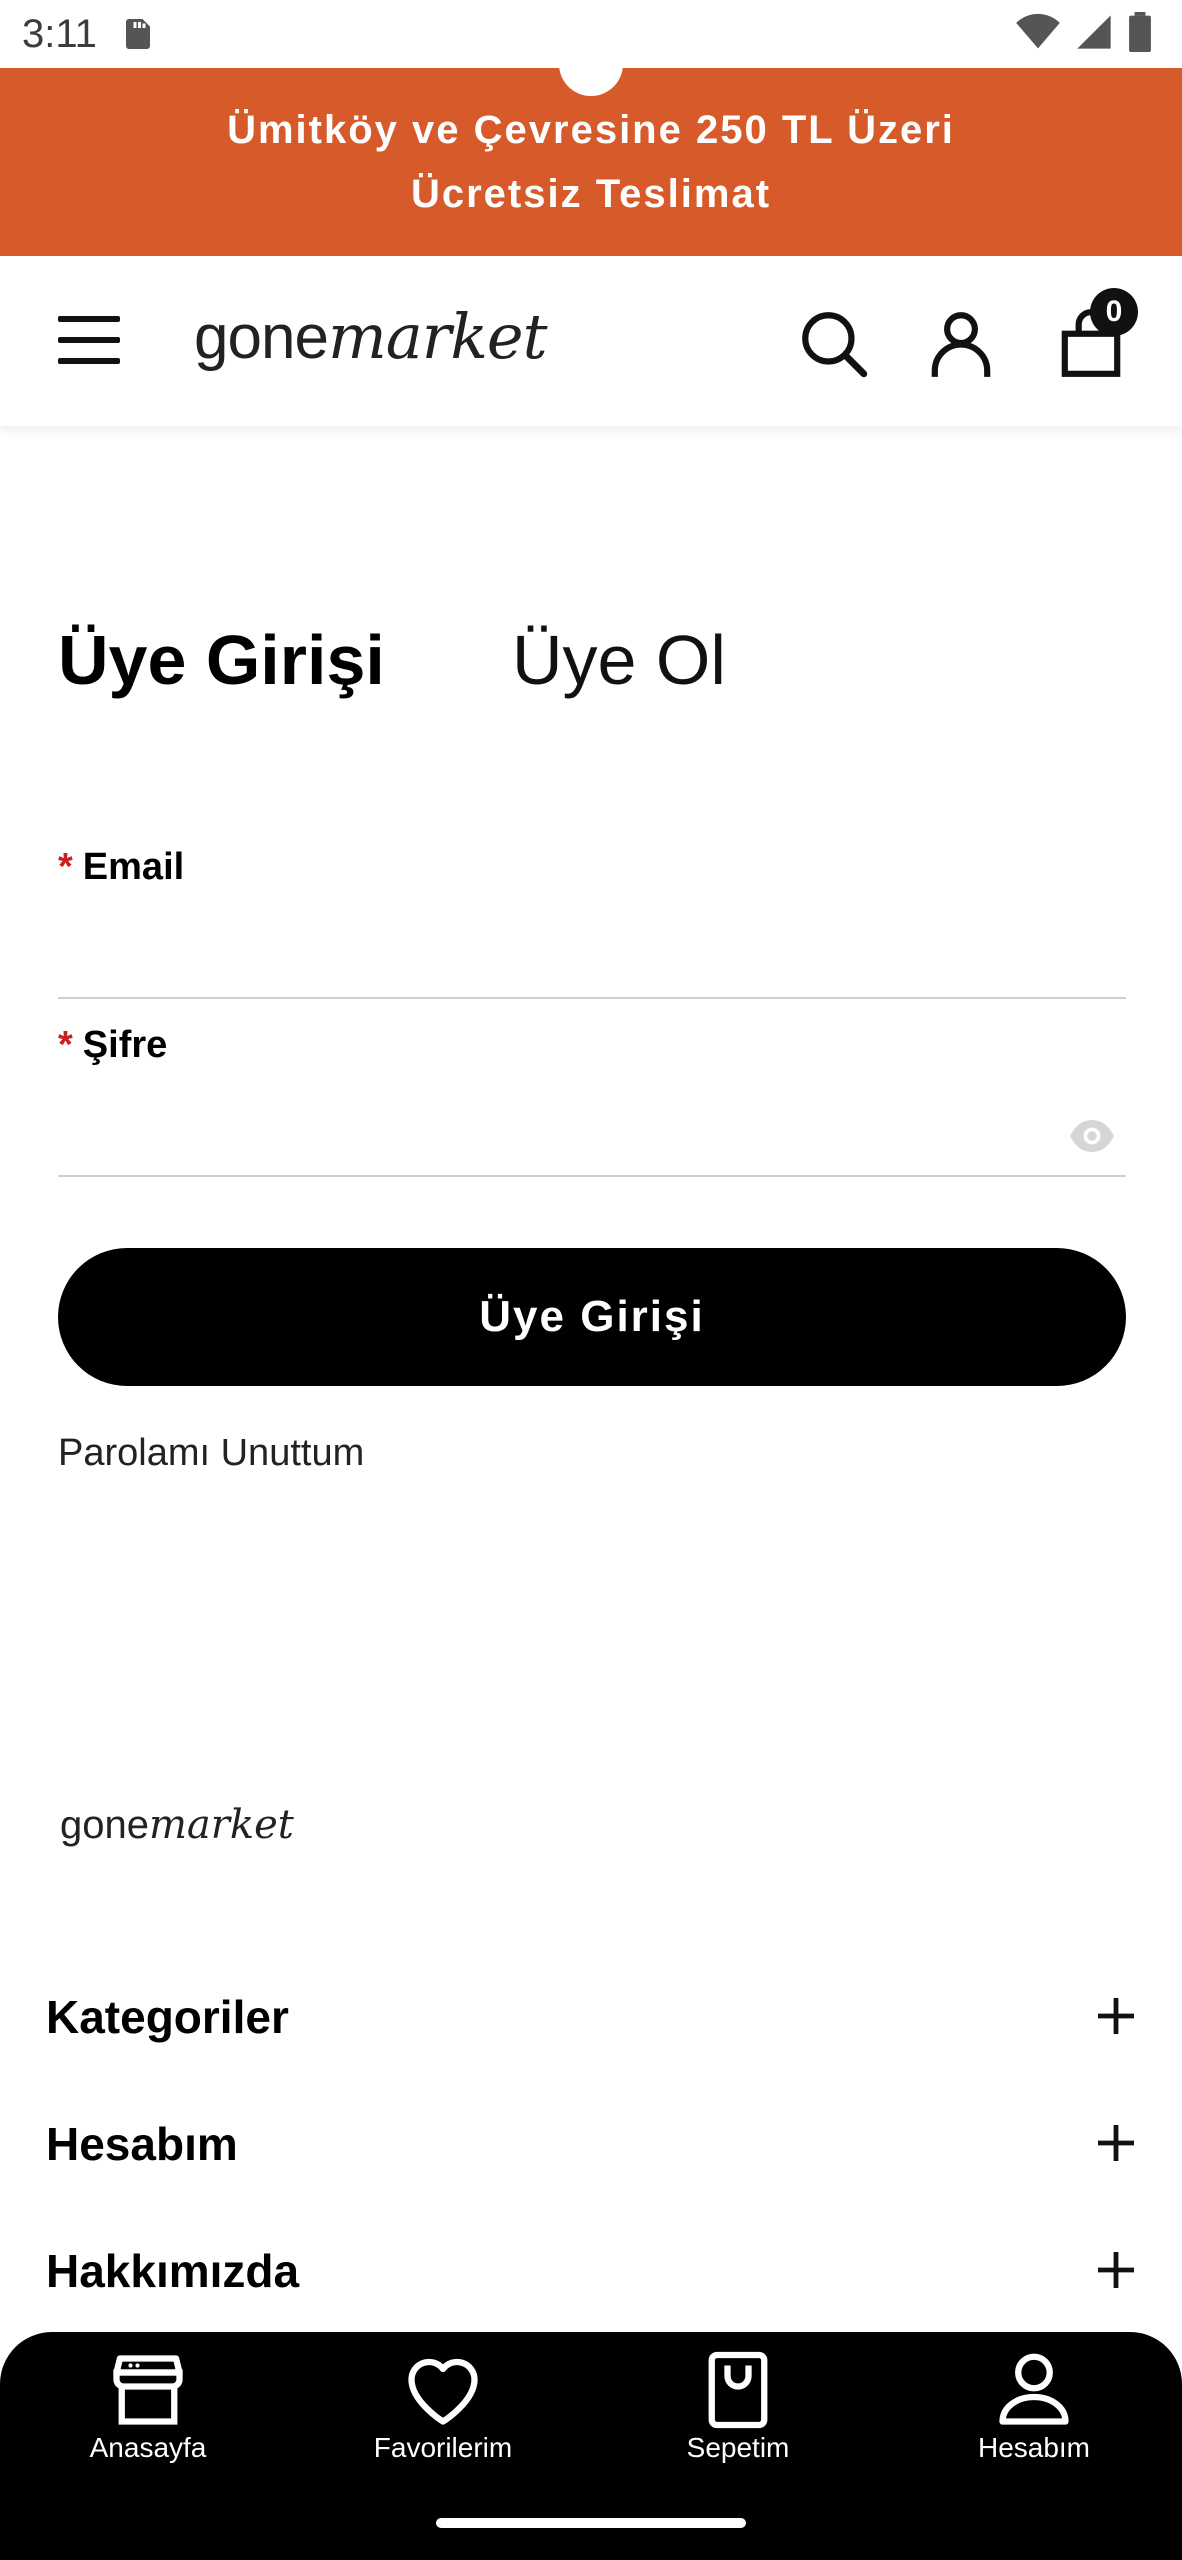 Image resolution: width=1182 pixels, height=2560 pixels. Describe the element at coordinates (1034, 2389) in the screenshot. I see `user-icon` at that location.